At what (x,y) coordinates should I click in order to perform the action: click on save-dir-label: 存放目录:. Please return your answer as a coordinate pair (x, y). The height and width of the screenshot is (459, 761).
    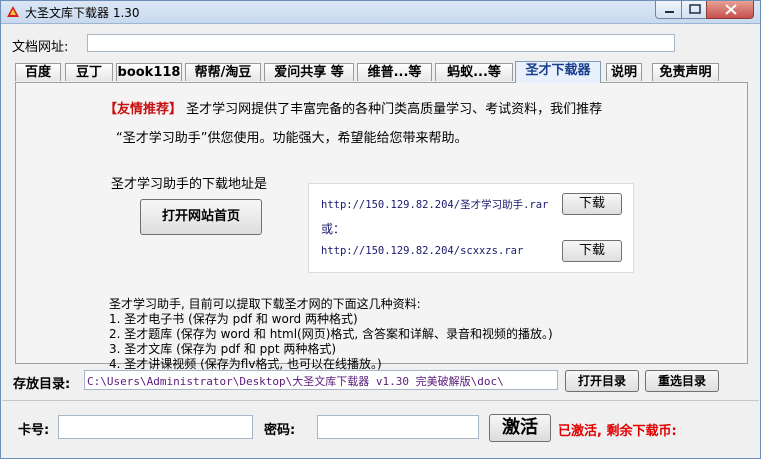
    Looking at the image, I should click on (42, 384).